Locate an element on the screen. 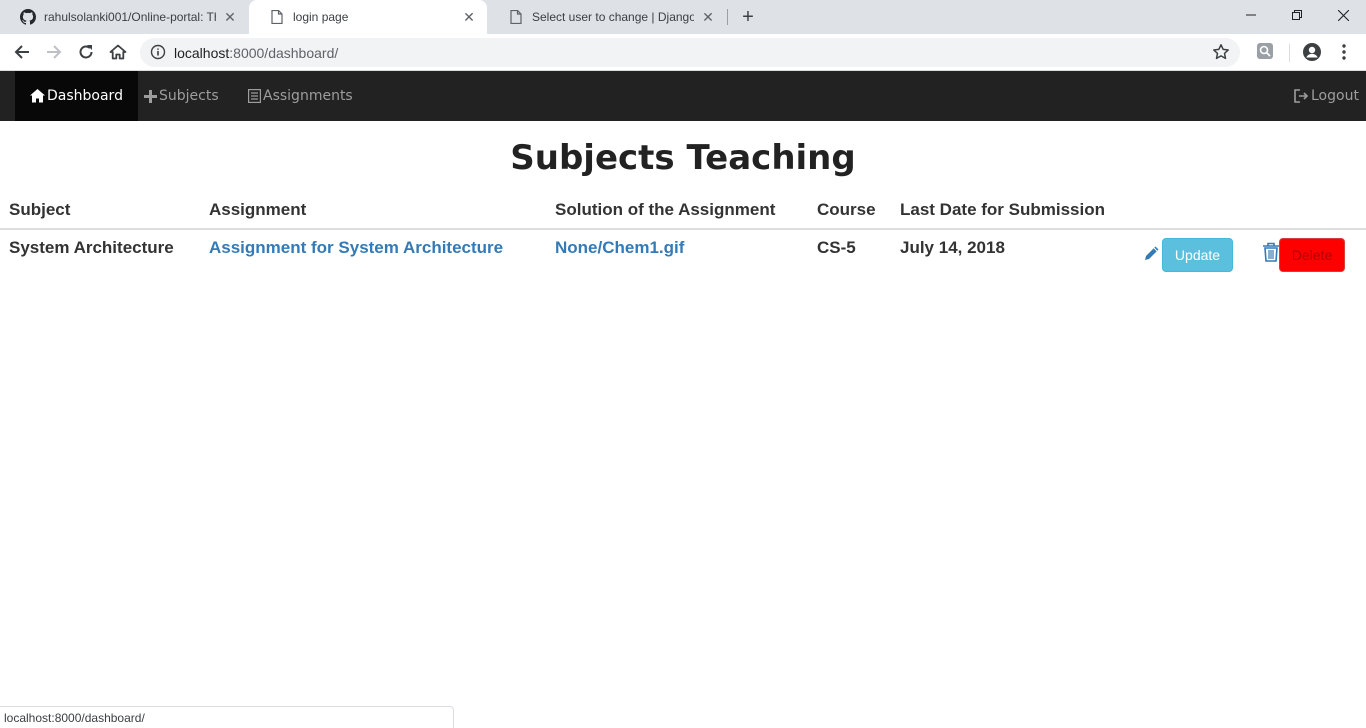 Image resolution: width=1366 pixels, height=728 pixels. nav-subjects-label: Subjects is located at coordinates (189, 96).